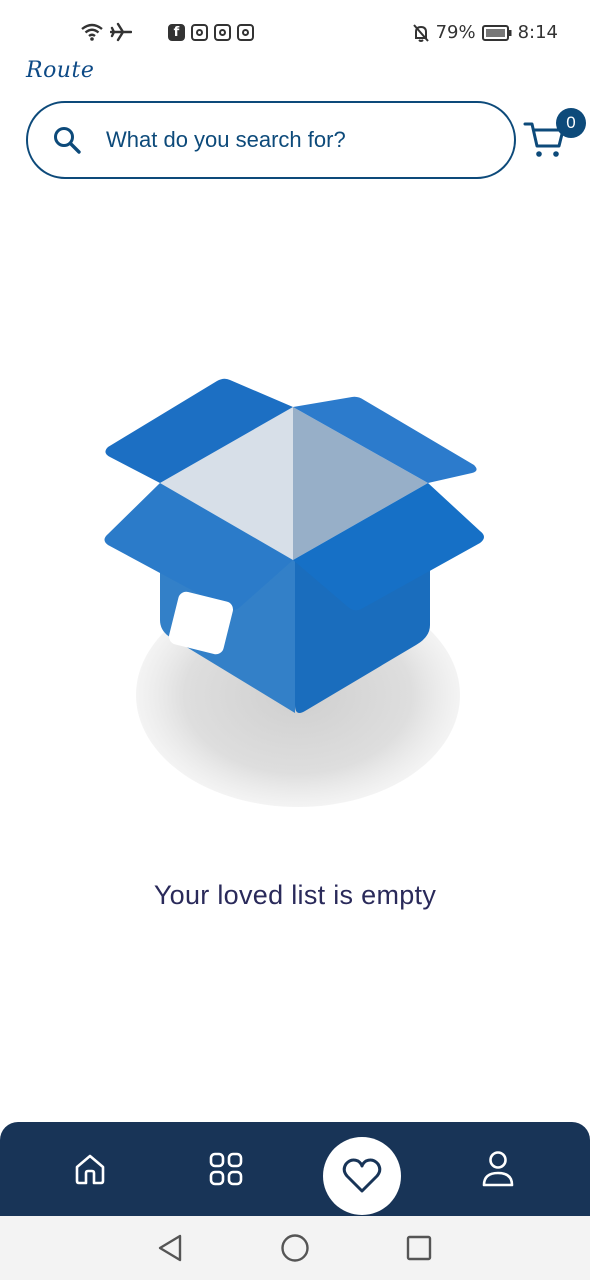 Image resolution: width=590 pixels, height=1280 pixels. I want to click on battery-icon, so click(496, 33).